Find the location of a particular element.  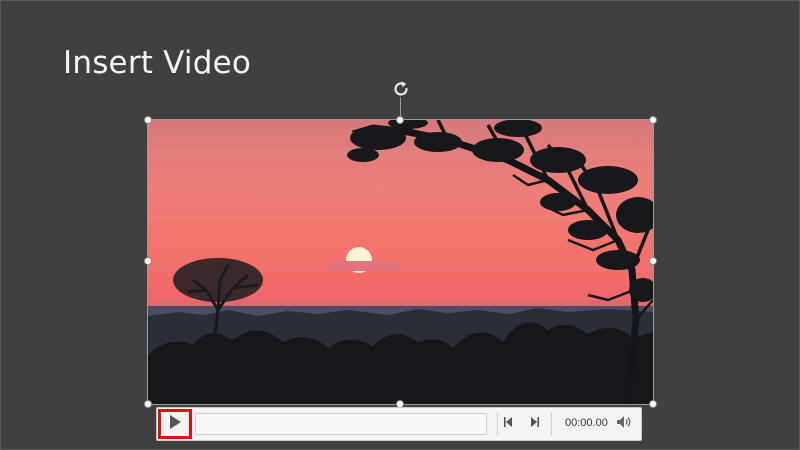

skip-back-icon is located at coordinates (509, 424).